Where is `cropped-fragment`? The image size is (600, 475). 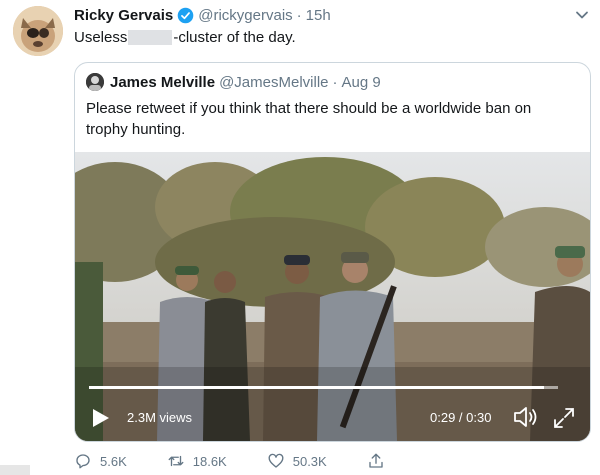
cropped-fragment is located at coordinates (15, 470).